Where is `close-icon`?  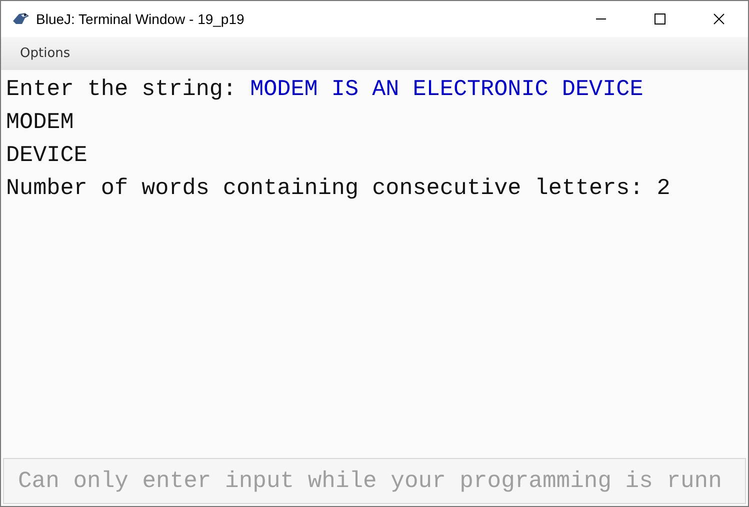 close-icon is located at coordinates (718, 19).